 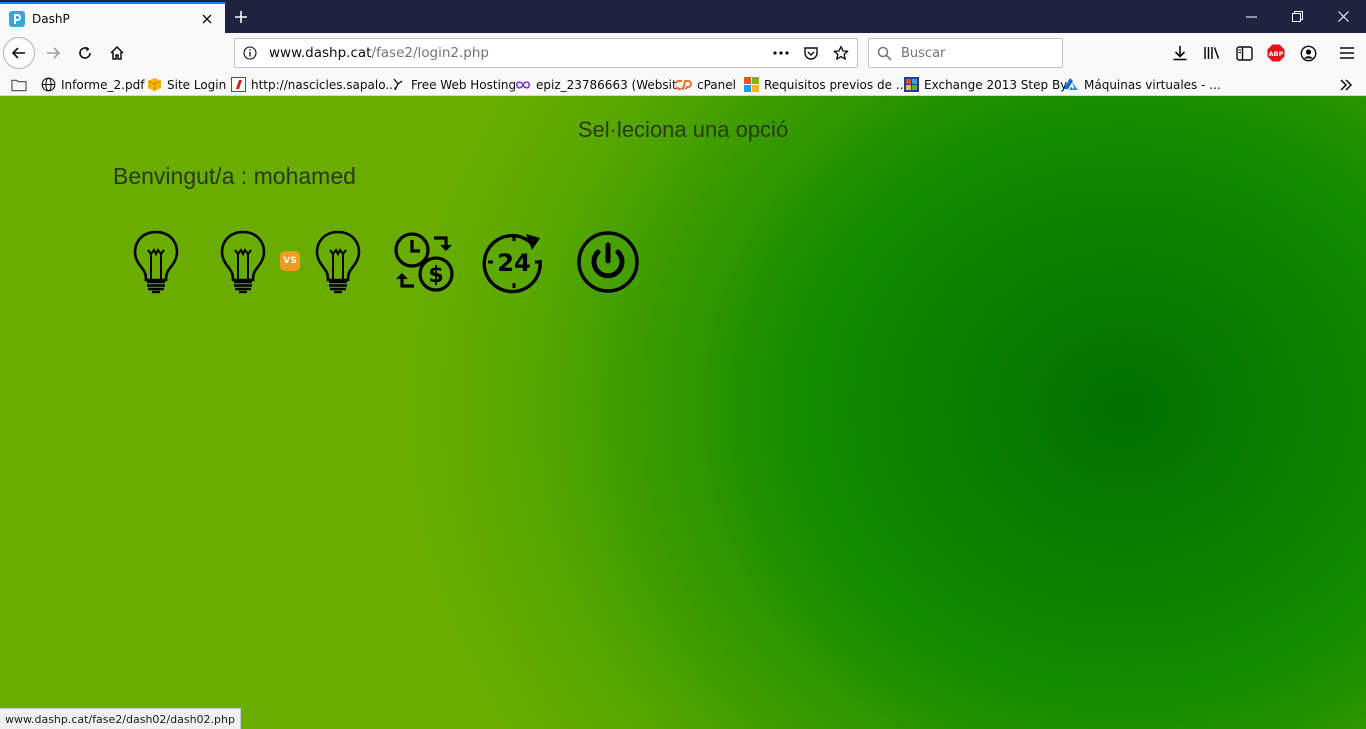 What do you see at coordinates (197, 84) in the screenshot?
I see `bookmark-label: Site Login` at bounding box center [197, 84].